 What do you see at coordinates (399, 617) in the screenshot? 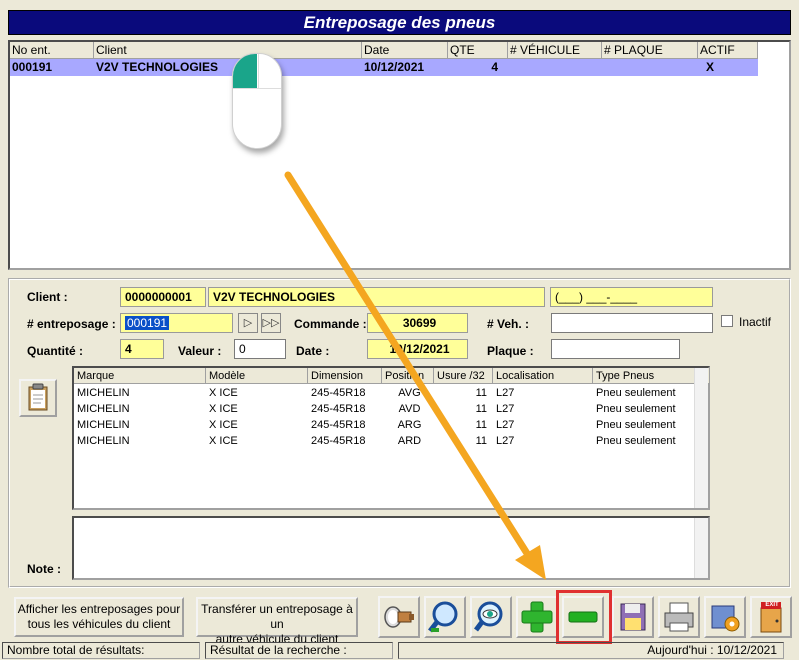
I see `flashlight-button` at bounding box center [399, 617].